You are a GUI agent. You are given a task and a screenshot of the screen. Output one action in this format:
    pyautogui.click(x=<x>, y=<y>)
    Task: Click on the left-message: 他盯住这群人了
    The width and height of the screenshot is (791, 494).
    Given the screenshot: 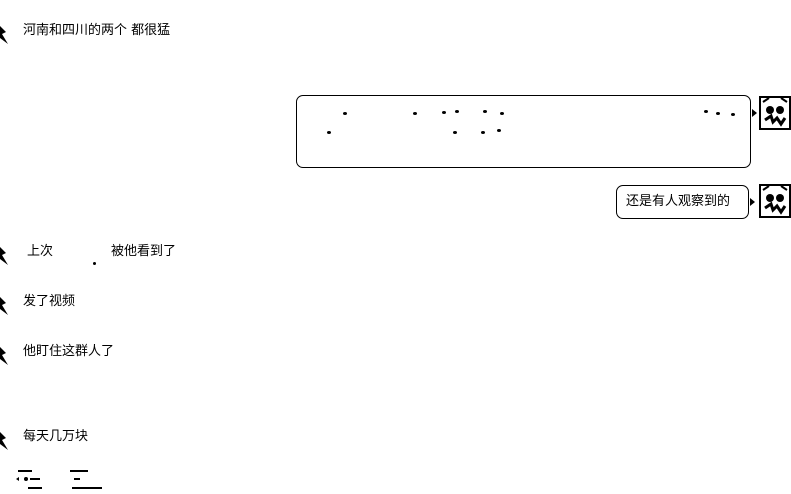 What is the action you would take?
    pyautogui.click(x=150, y=355)
    